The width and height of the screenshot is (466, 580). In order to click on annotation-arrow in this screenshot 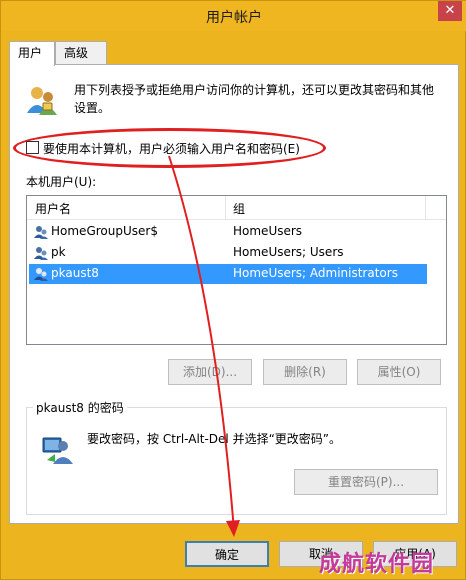, I will do `click(204, 346)`.